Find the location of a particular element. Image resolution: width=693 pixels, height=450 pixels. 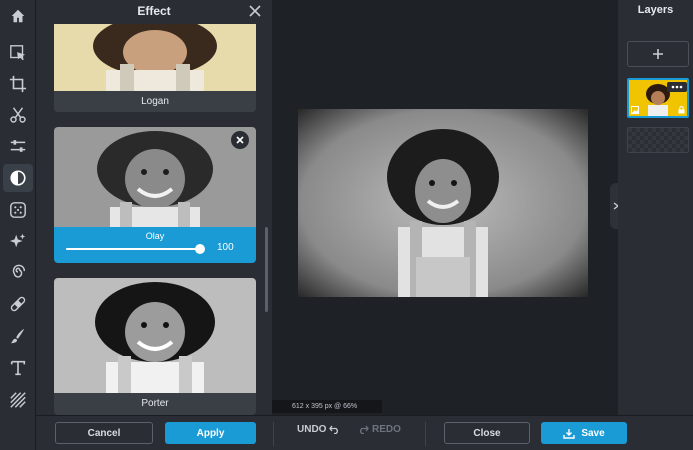

cancel-button: Cancel is located at coordinates (104, 433).